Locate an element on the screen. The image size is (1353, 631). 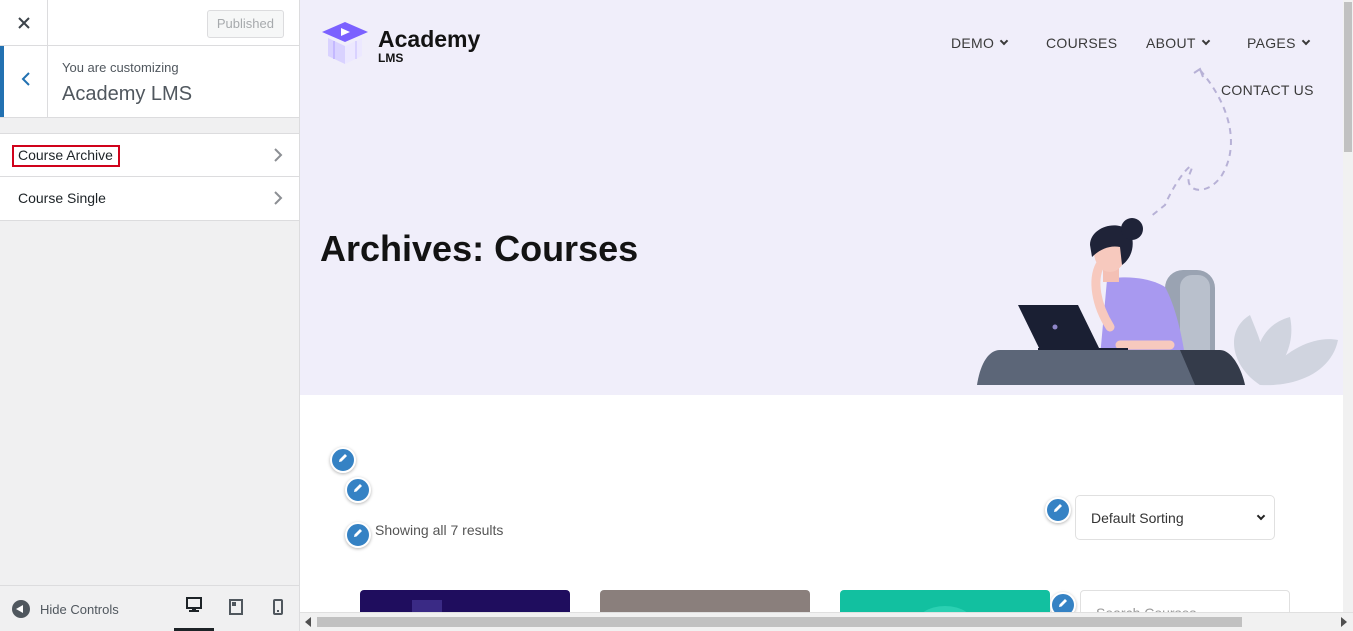
nav-item-courses: COURSES is located at coordinates (1081, 43).